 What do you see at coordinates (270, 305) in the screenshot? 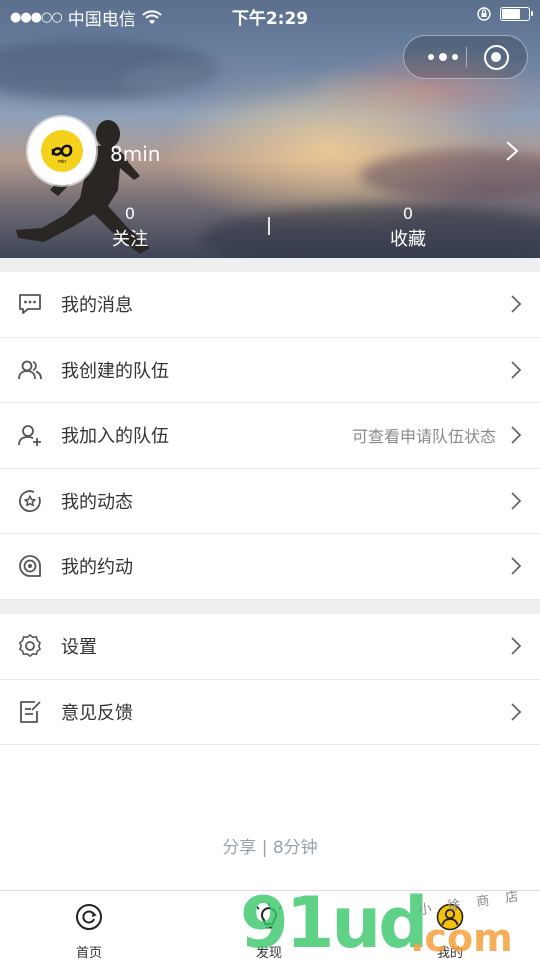
I see `menu-item-messages: 我的消息` at bounding box center [270, 305].